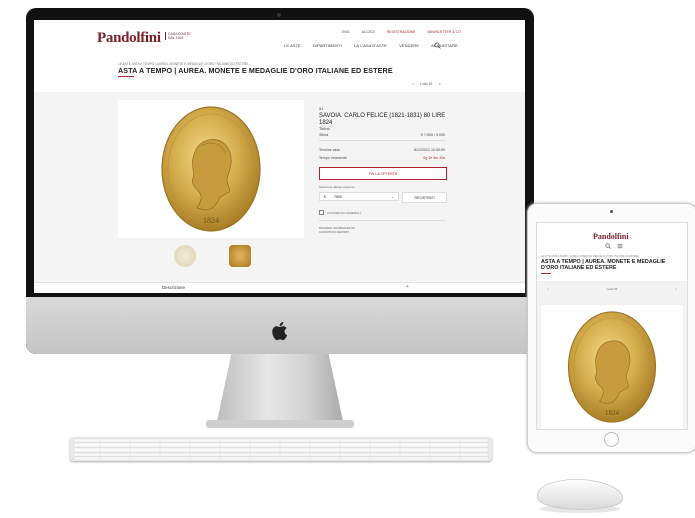  What do you see at coordinates (280, 424) in the screenshot?
I see `imac-stand-base` at bounding box center [280, 424].